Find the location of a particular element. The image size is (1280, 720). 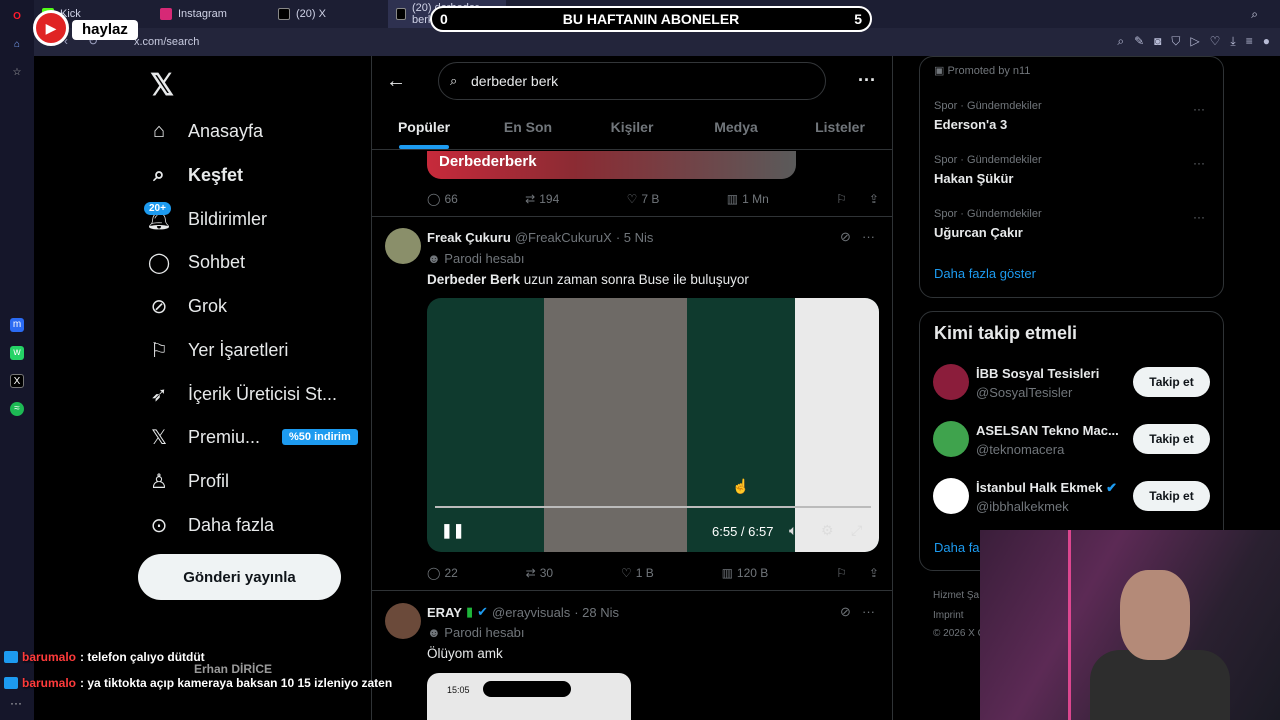

x-sidebar-icon: X is located at coordinates (17, 381).